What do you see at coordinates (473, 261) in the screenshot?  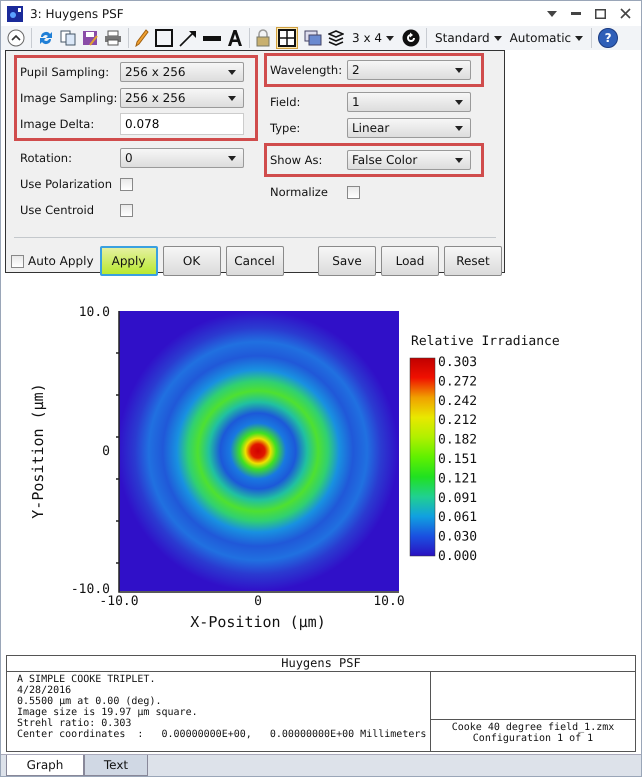 I see `dialog-button: Reset` at bounding box center [473, 261].